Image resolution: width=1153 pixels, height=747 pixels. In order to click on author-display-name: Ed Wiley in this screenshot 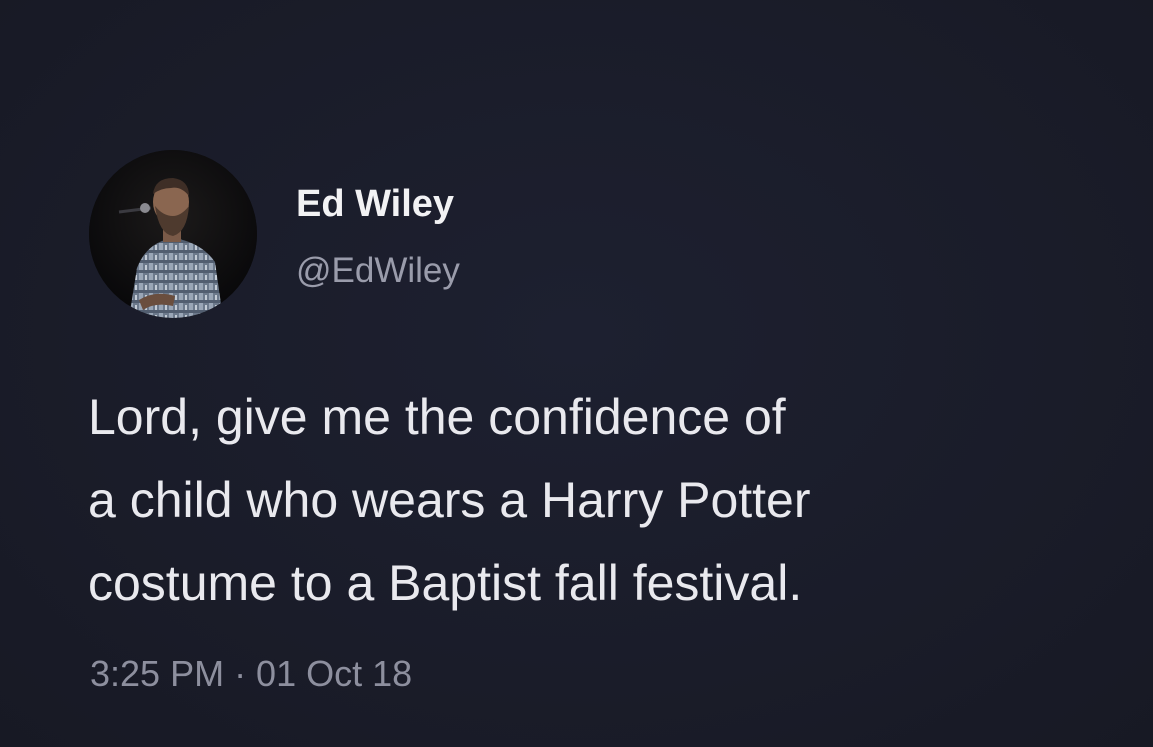, I will do `click(375, 204)`.